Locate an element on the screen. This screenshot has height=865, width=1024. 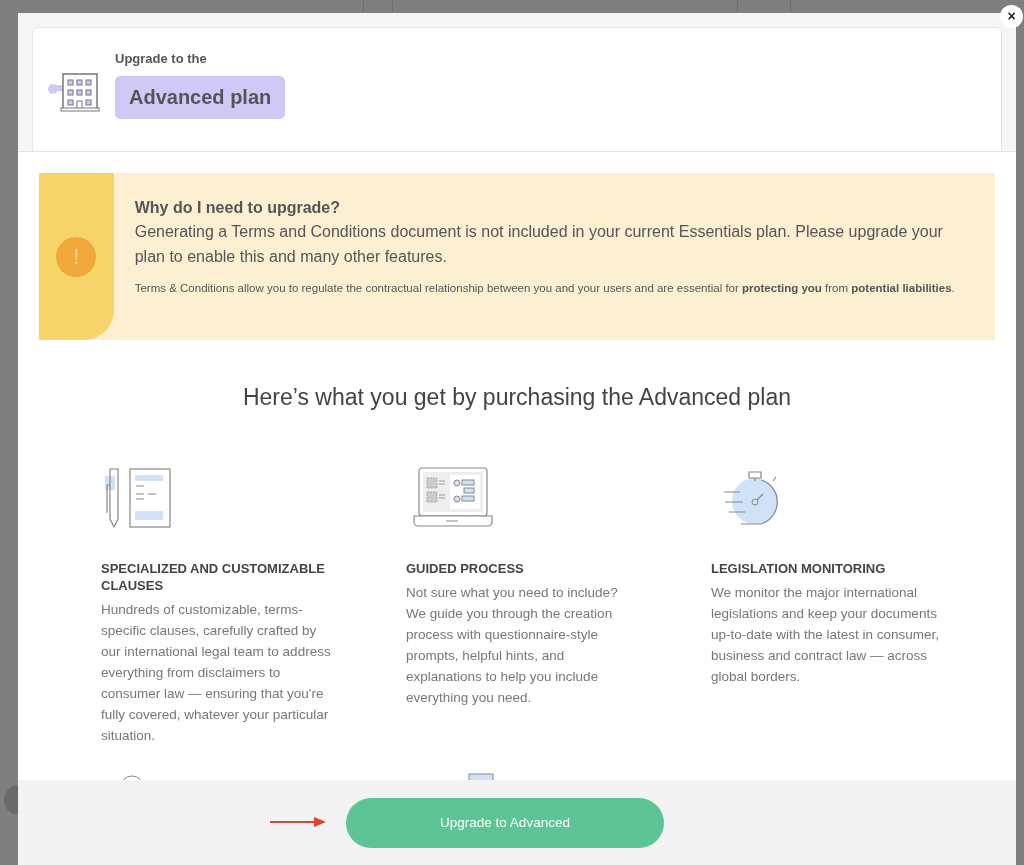
notice-note: Terms & Conditions allow you to regulate the contractual relationship between you and your users and are essential for protecting you from potential liabilities. is located at coordinates (545, 288).